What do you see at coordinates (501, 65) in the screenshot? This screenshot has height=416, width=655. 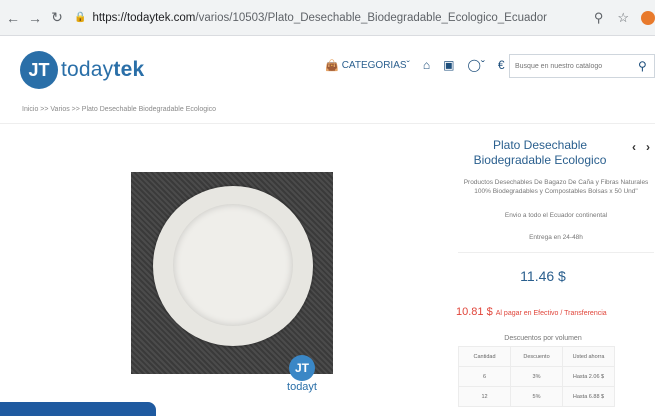 I see `cart-icon: €` at bounding box center [501, 65].